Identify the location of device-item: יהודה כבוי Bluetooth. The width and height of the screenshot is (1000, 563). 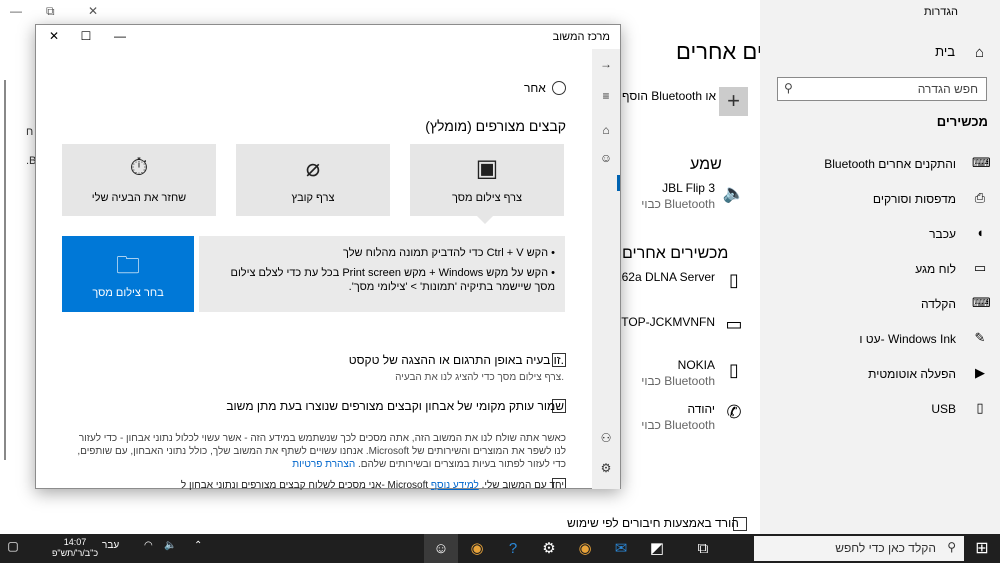
(678, 417).